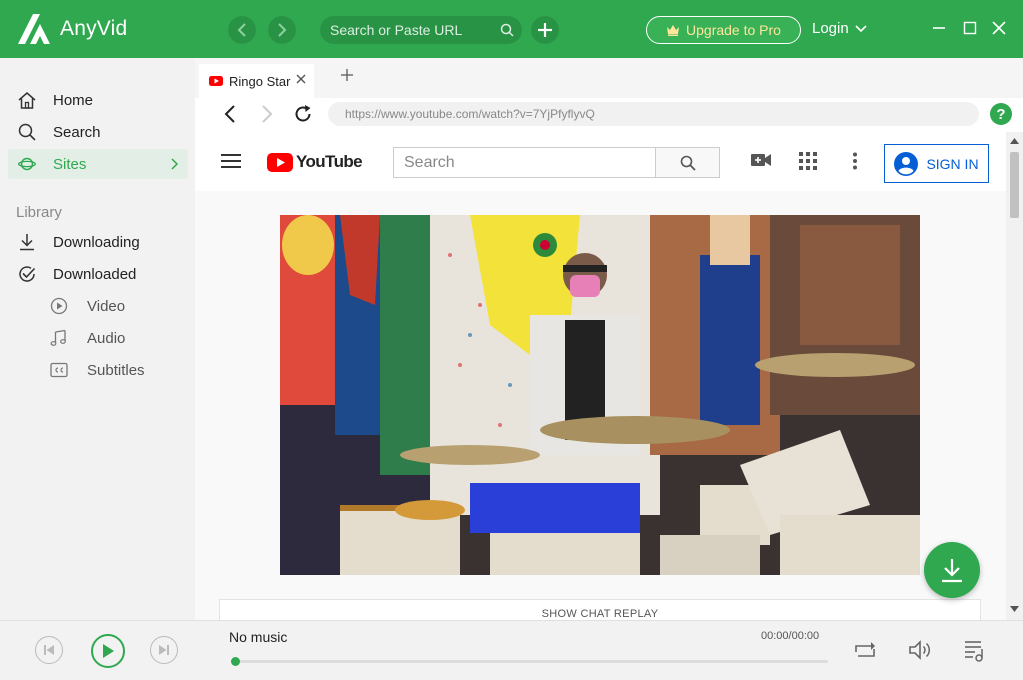 This screenshot has width=1023, height=680. What do you see at coordinates (952, 163) in the screenshot?
I see `signin-label: SIGN IN` at bounding box center [952, 163].